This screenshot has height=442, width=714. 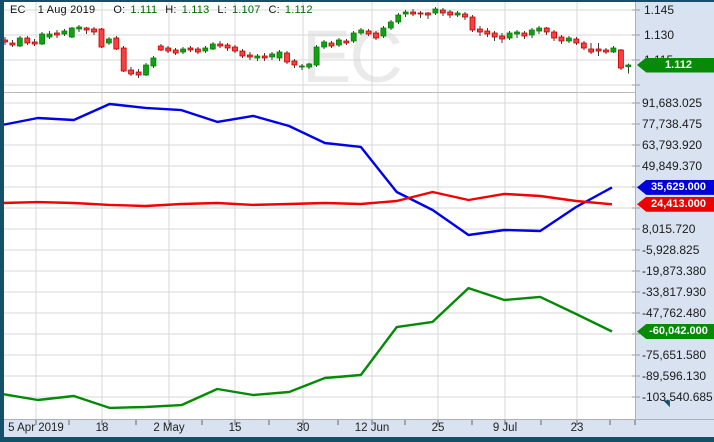 What do you see at coordinates (274, 10) in the screenshot?
I see `close-label: C:` at bounding box center [274, 10].